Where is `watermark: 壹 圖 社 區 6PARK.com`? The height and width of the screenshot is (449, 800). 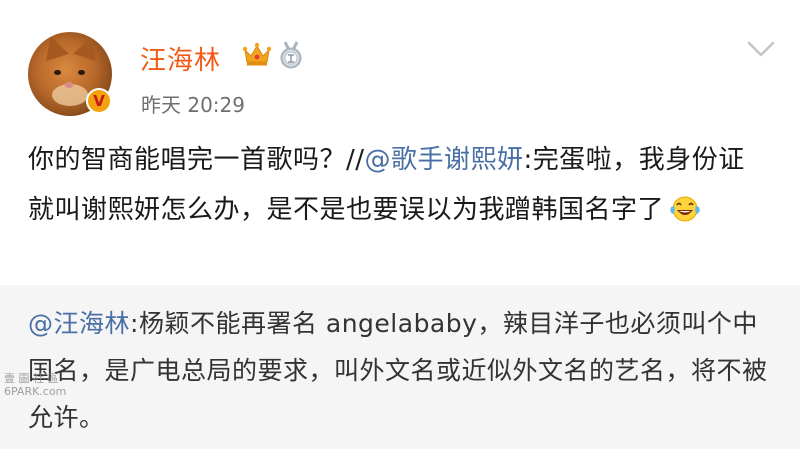 watermark: 壹 圖 社 區 6PARK.com is located at coordinates (40, 385).